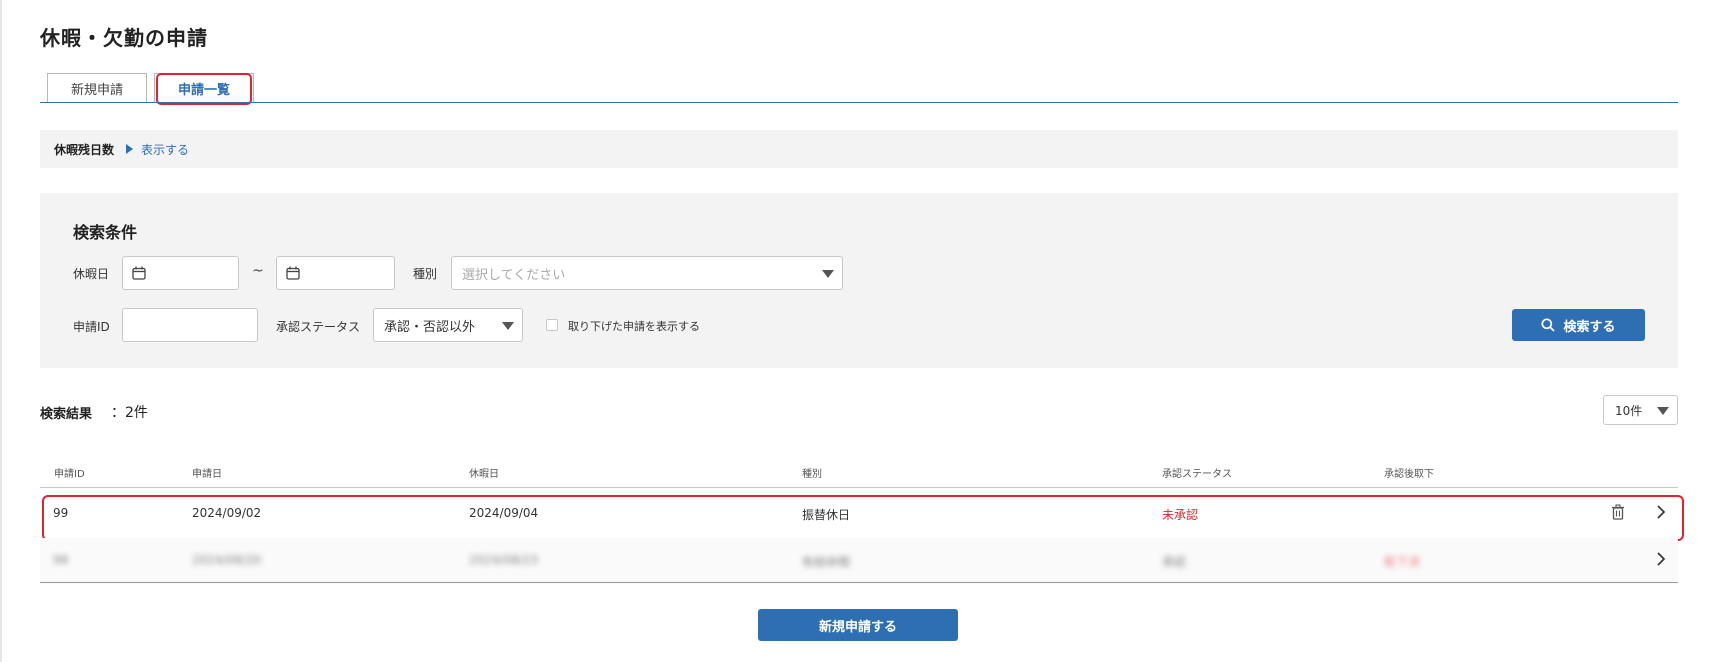 The height and width of the screenshot is (662, 1717). I want to click on type-label: 種別, so click(425, 274).